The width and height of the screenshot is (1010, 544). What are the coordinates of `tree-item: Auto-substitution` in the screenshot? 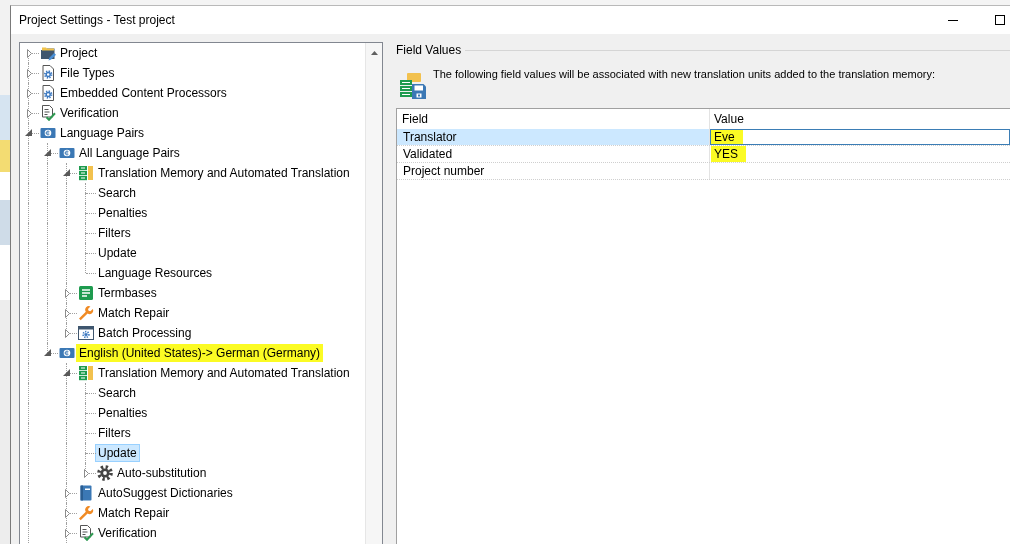 It's located at (162, 473).